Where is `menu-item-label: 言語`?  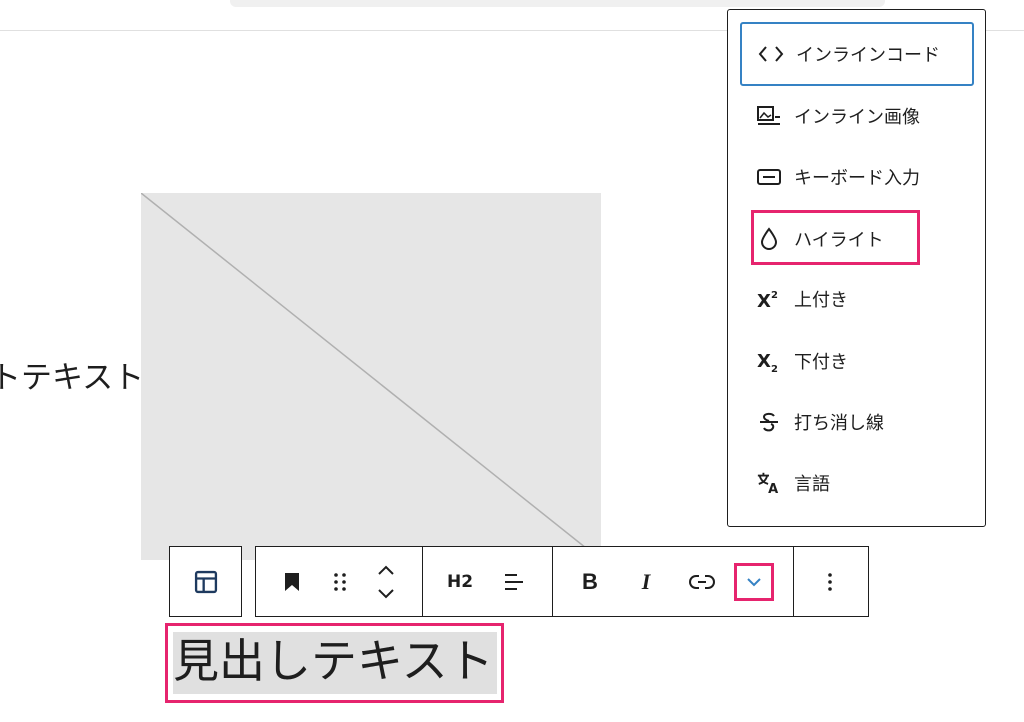 menu-item-label: 言語 is located at coordinates (812, 484).